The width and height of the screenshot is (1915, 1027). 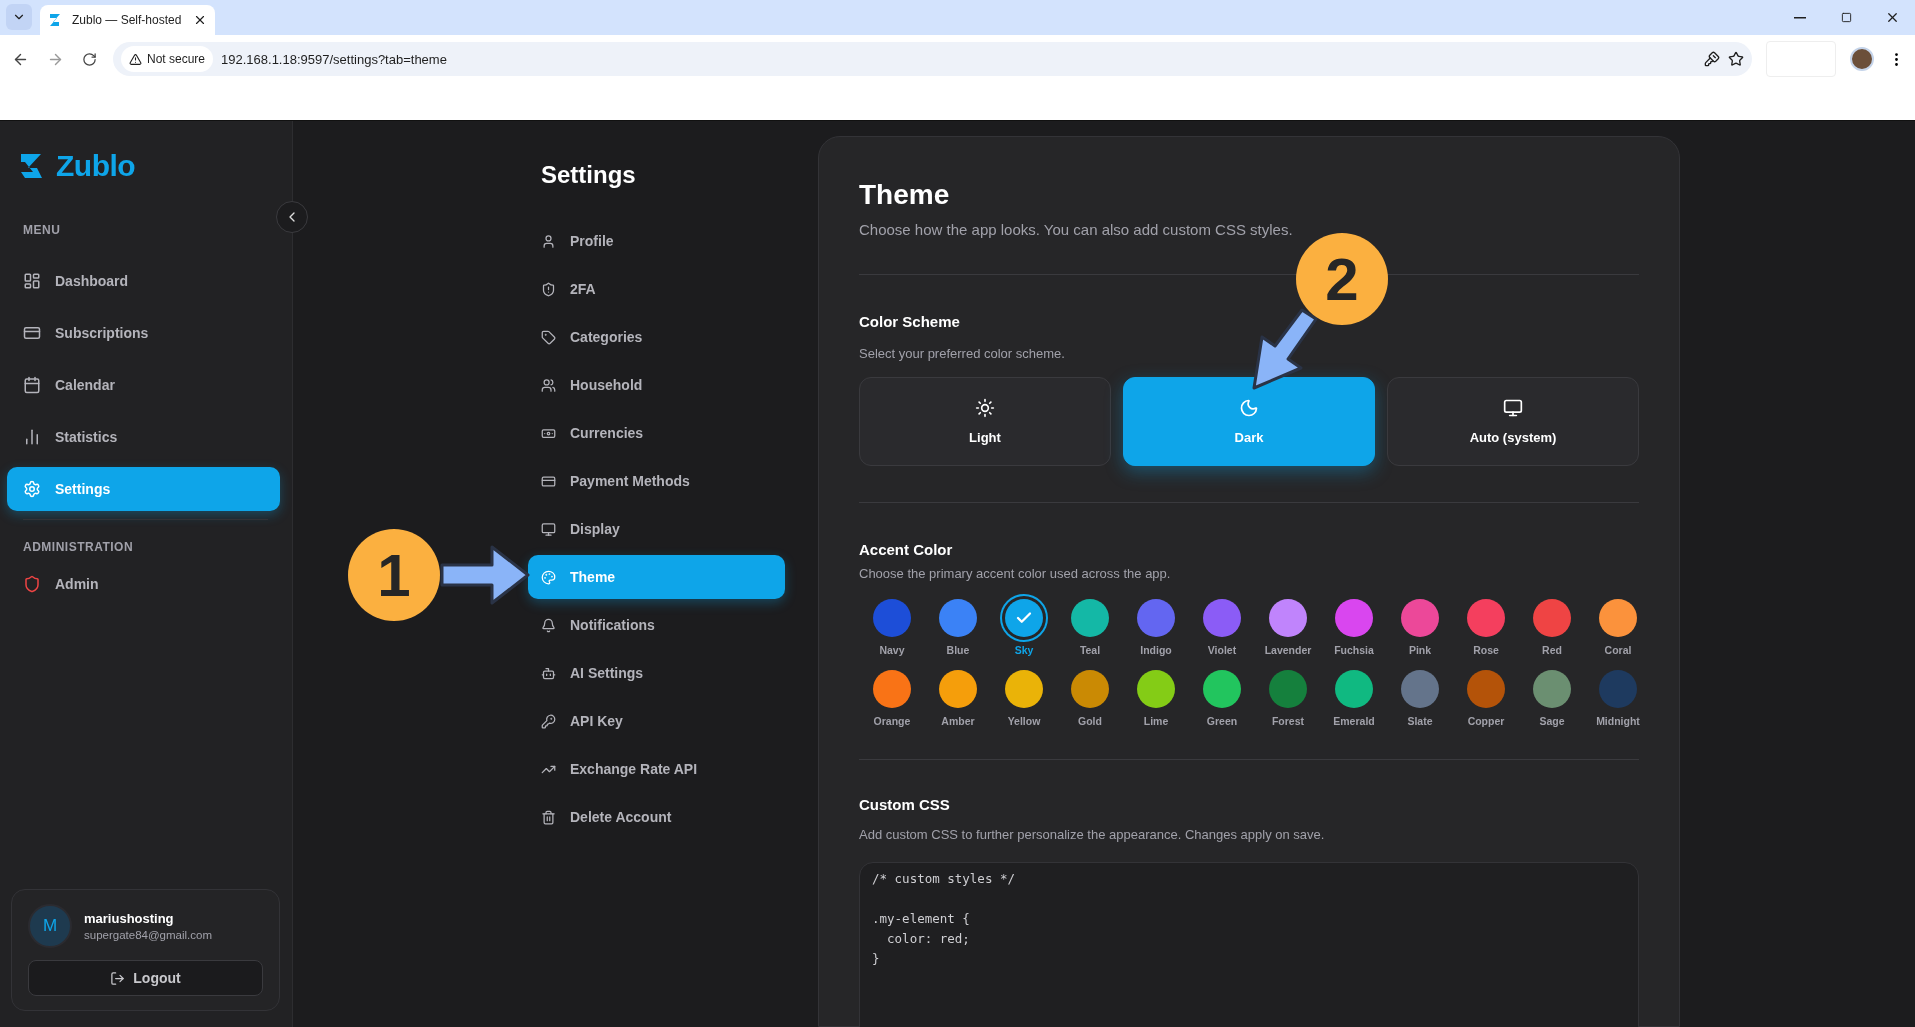 I want to click on swatch-label: Slate, so click(x=1420, y=721).